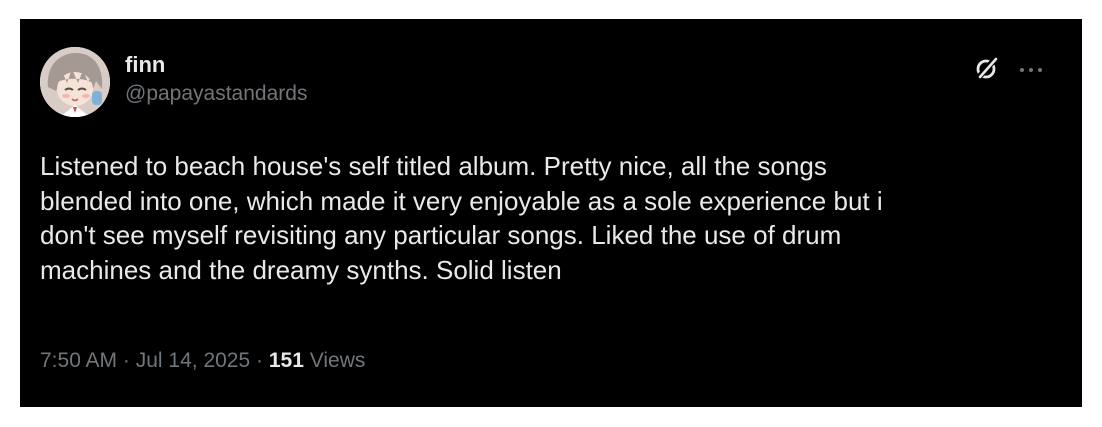 This screenshot has height=427, width=1102. Describe the element at coordinates (1009, 70) in the screenshot. I see `post-actions` at that location.